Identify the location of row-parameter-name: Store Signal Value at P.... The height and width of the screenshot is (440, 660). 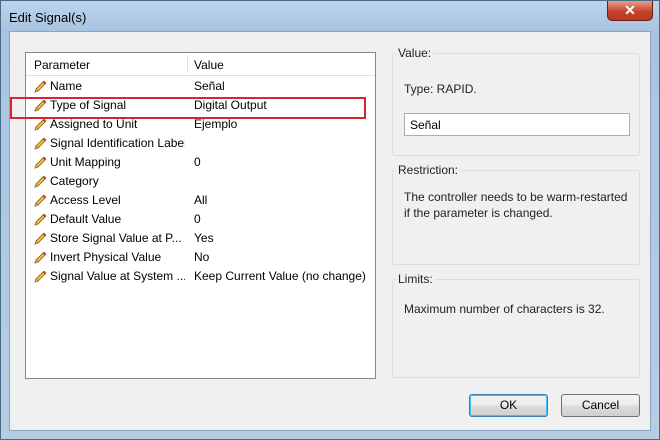
(116, 238).